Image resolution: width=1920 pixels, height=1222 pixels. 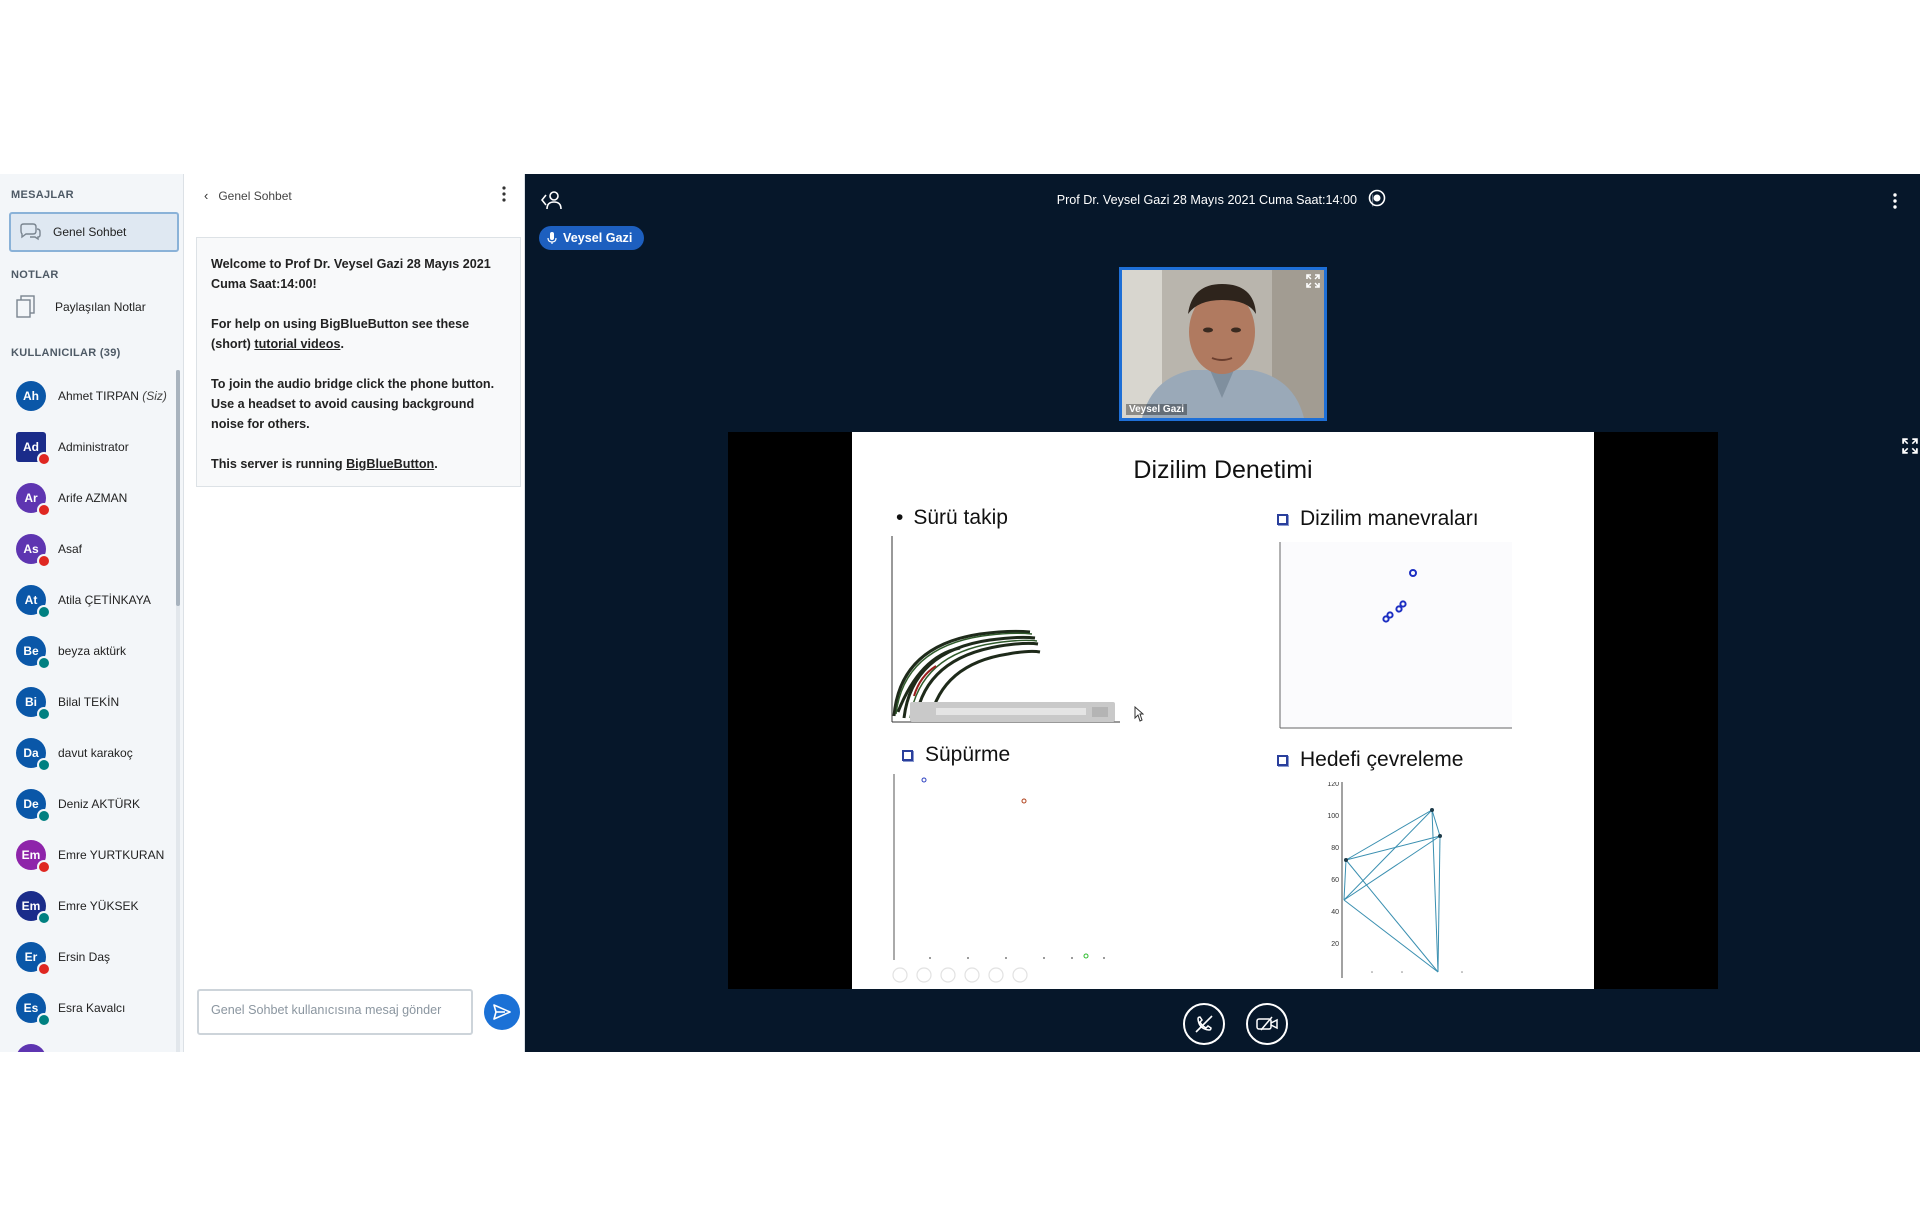 I want to click on user-list-item: Da davut karakoç, so click(x=88, y=752).